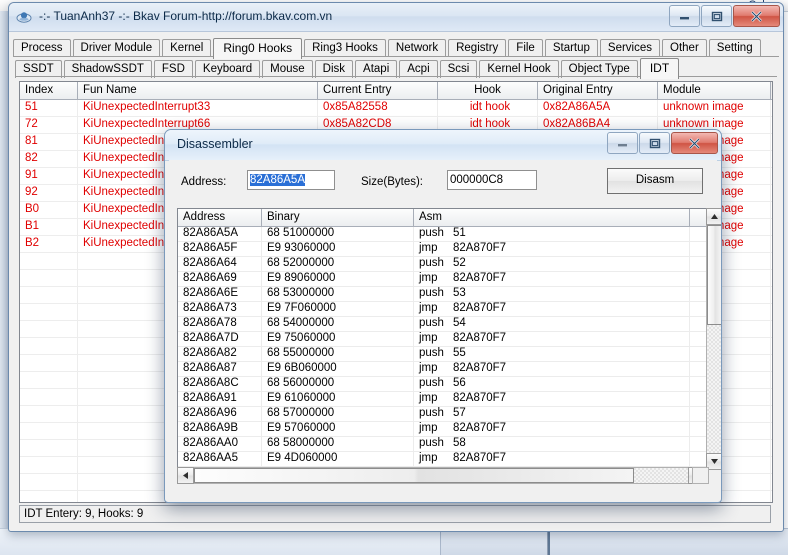 The height and width of the screenshot is (555, 788). Describe the element at coordinates (291, 180) in the screenshot. I see `address-input: 82A86A5A` at that location.